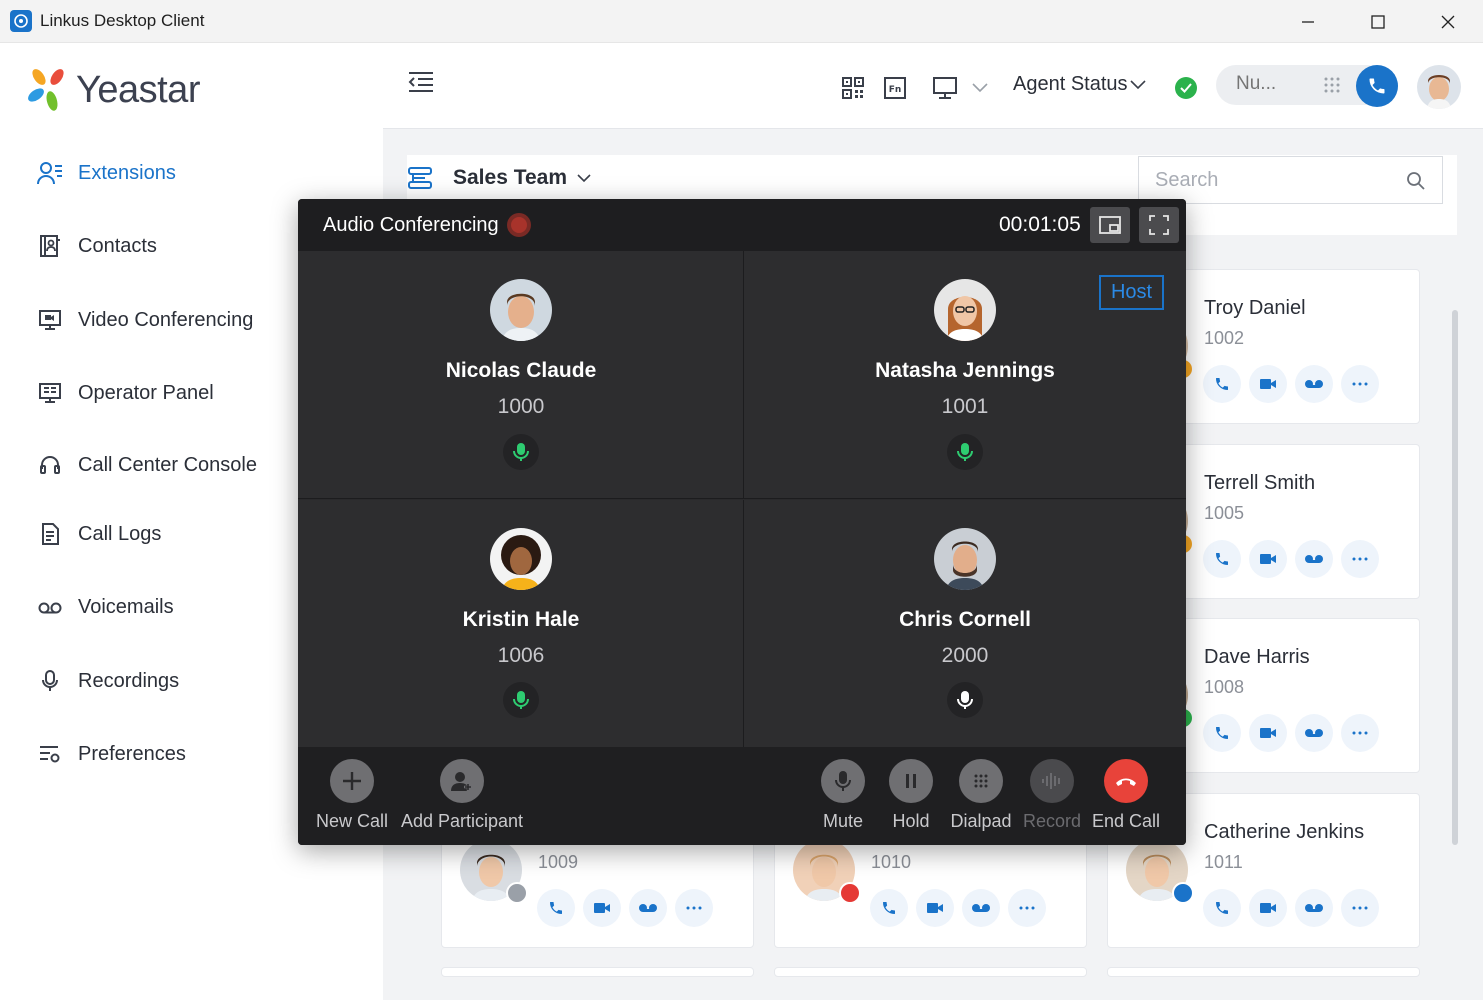  I want to click on sidebar-item-video-conferencing: Video Conferencing, so click(144, 320).